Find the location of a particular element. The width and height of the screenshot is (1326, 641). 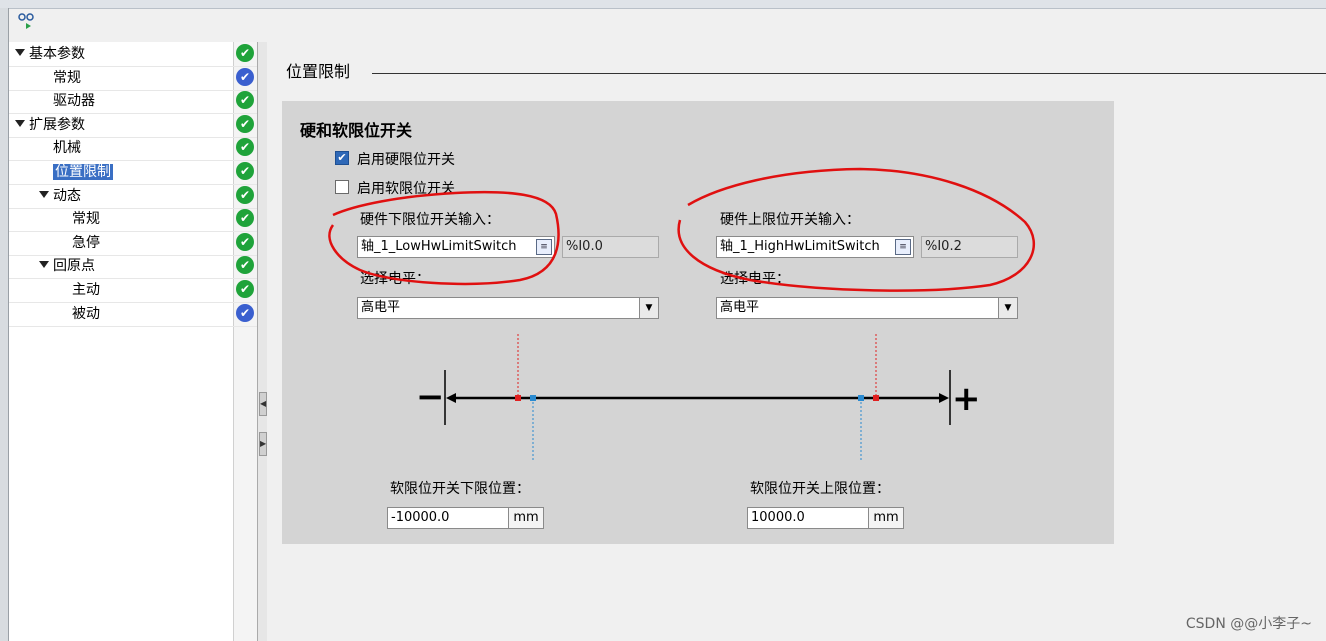

tree-item-label: 回原点 is located at coordinates (74, 266).